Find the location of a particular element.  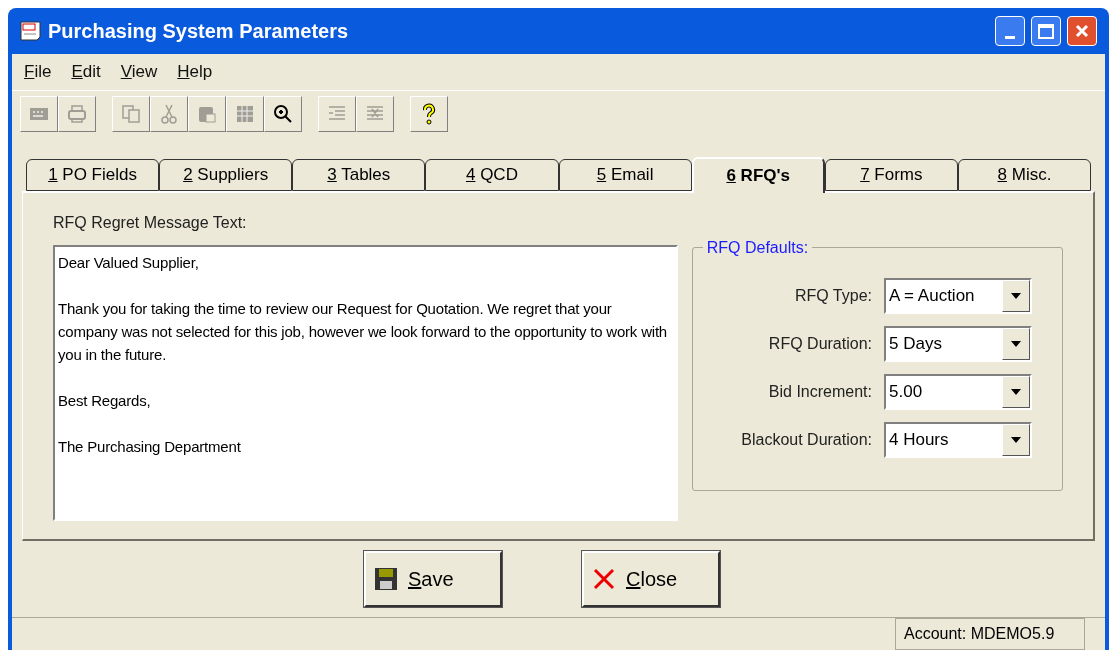

close-button: Close is located at coordinates (651, 579).